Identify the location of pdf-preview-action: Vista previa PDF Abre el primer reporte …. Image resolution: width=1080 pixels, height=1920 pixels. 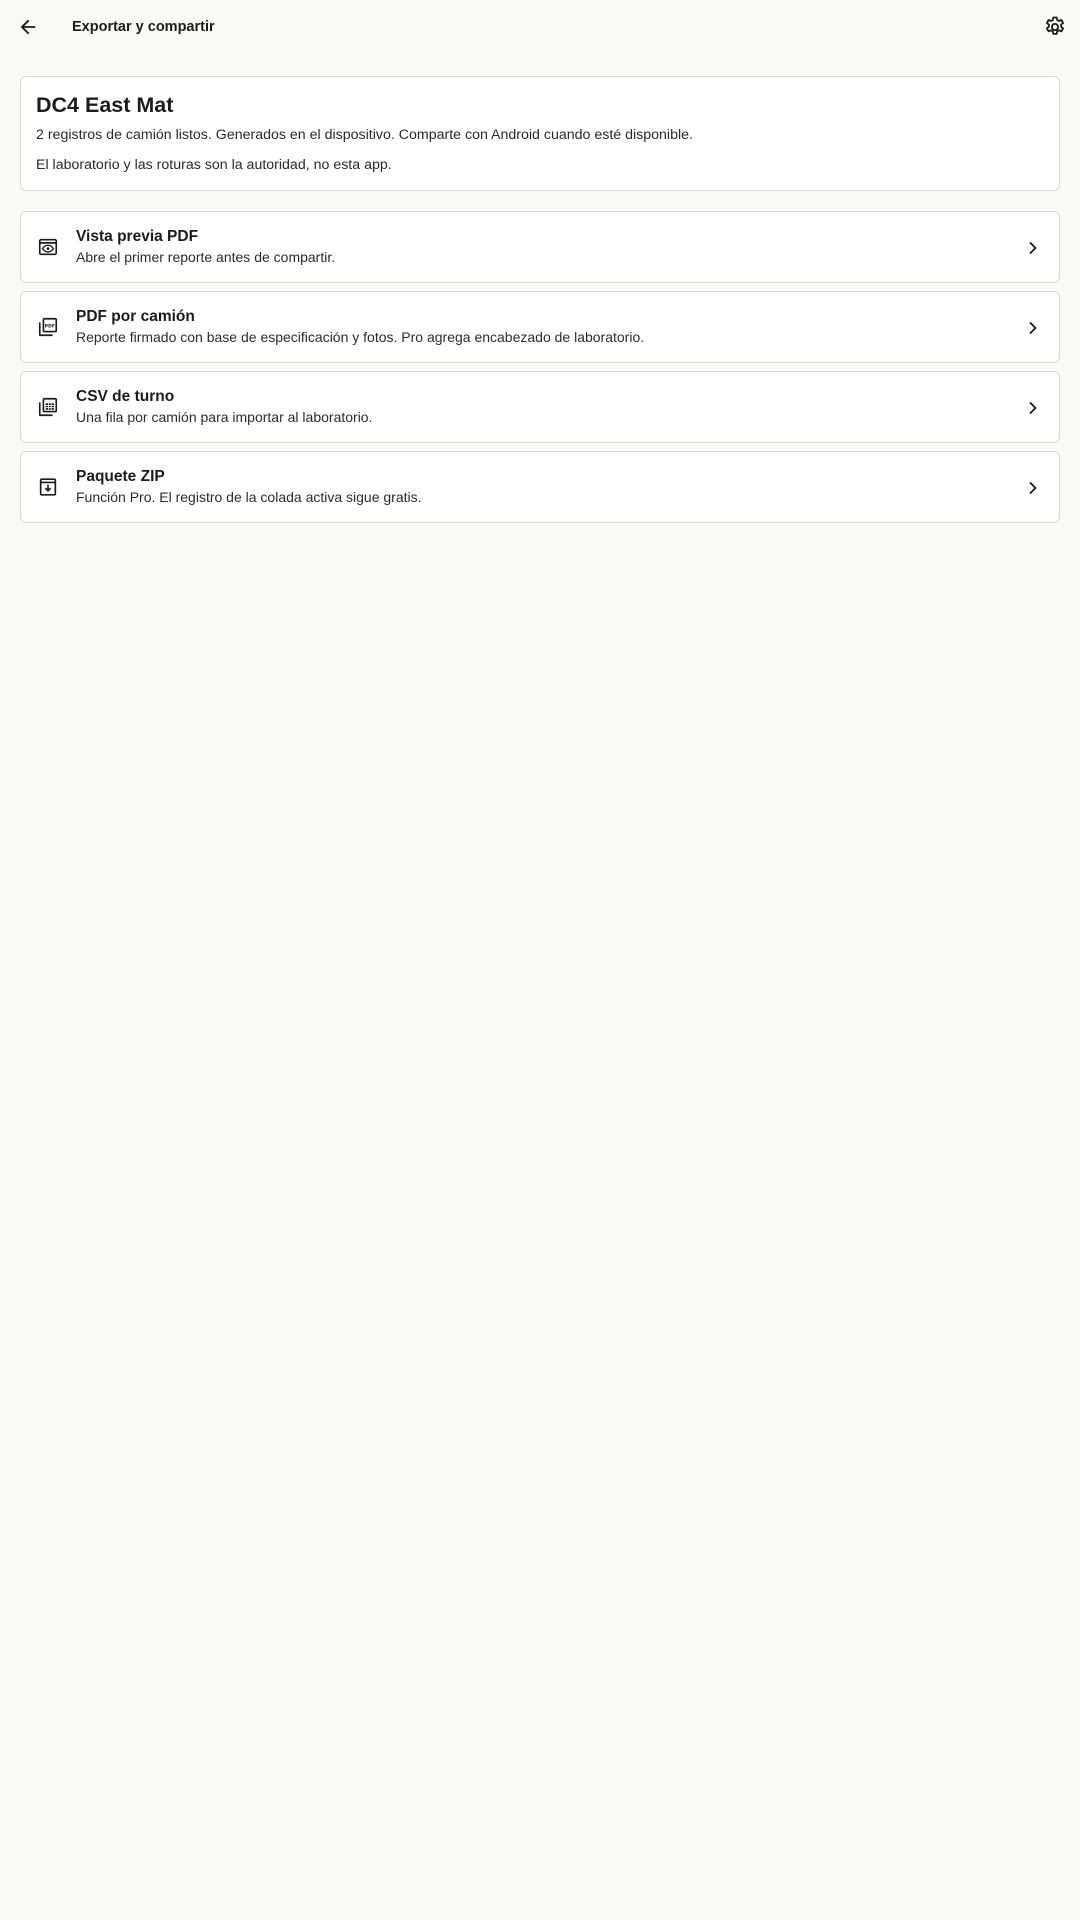
(540, 247).